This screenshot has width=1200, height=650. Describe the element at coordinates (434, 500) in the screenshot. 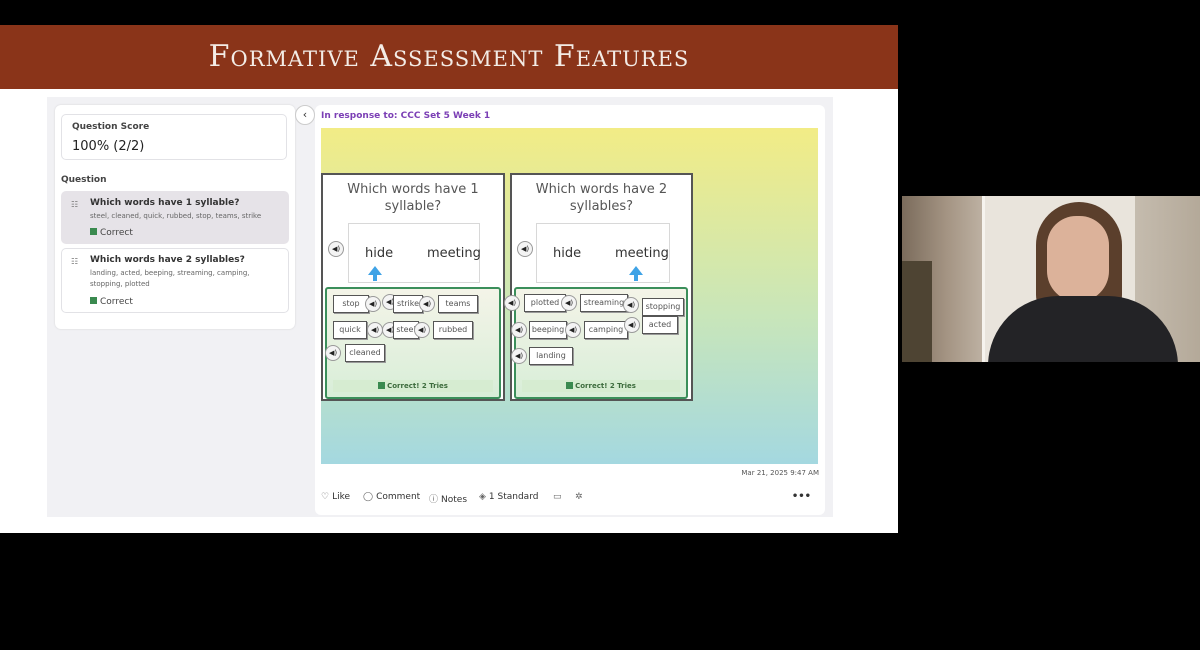

I see `notes-icon: ⓘ` at that location.